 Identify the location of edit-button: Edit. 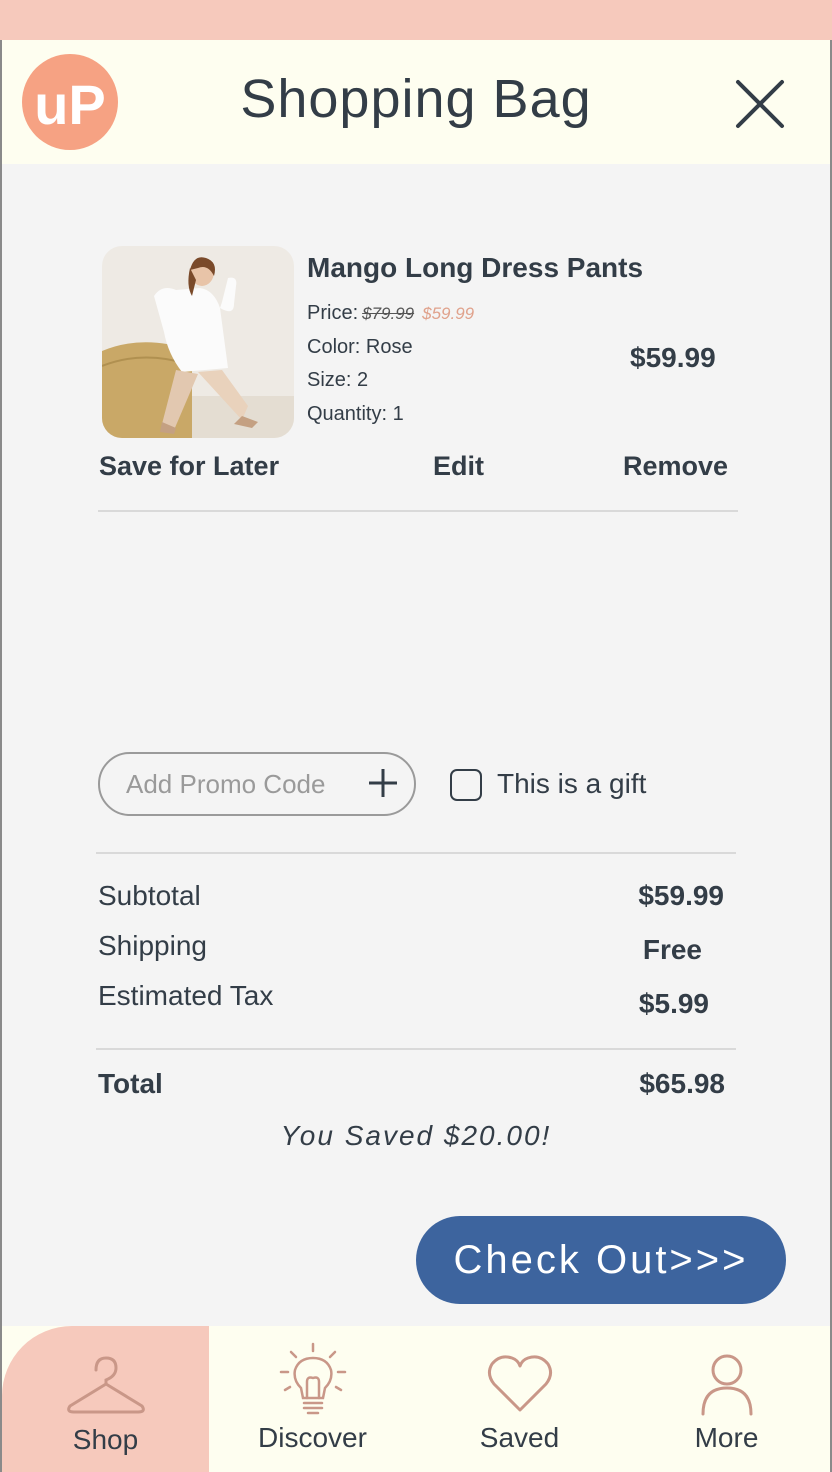
(458, 466).